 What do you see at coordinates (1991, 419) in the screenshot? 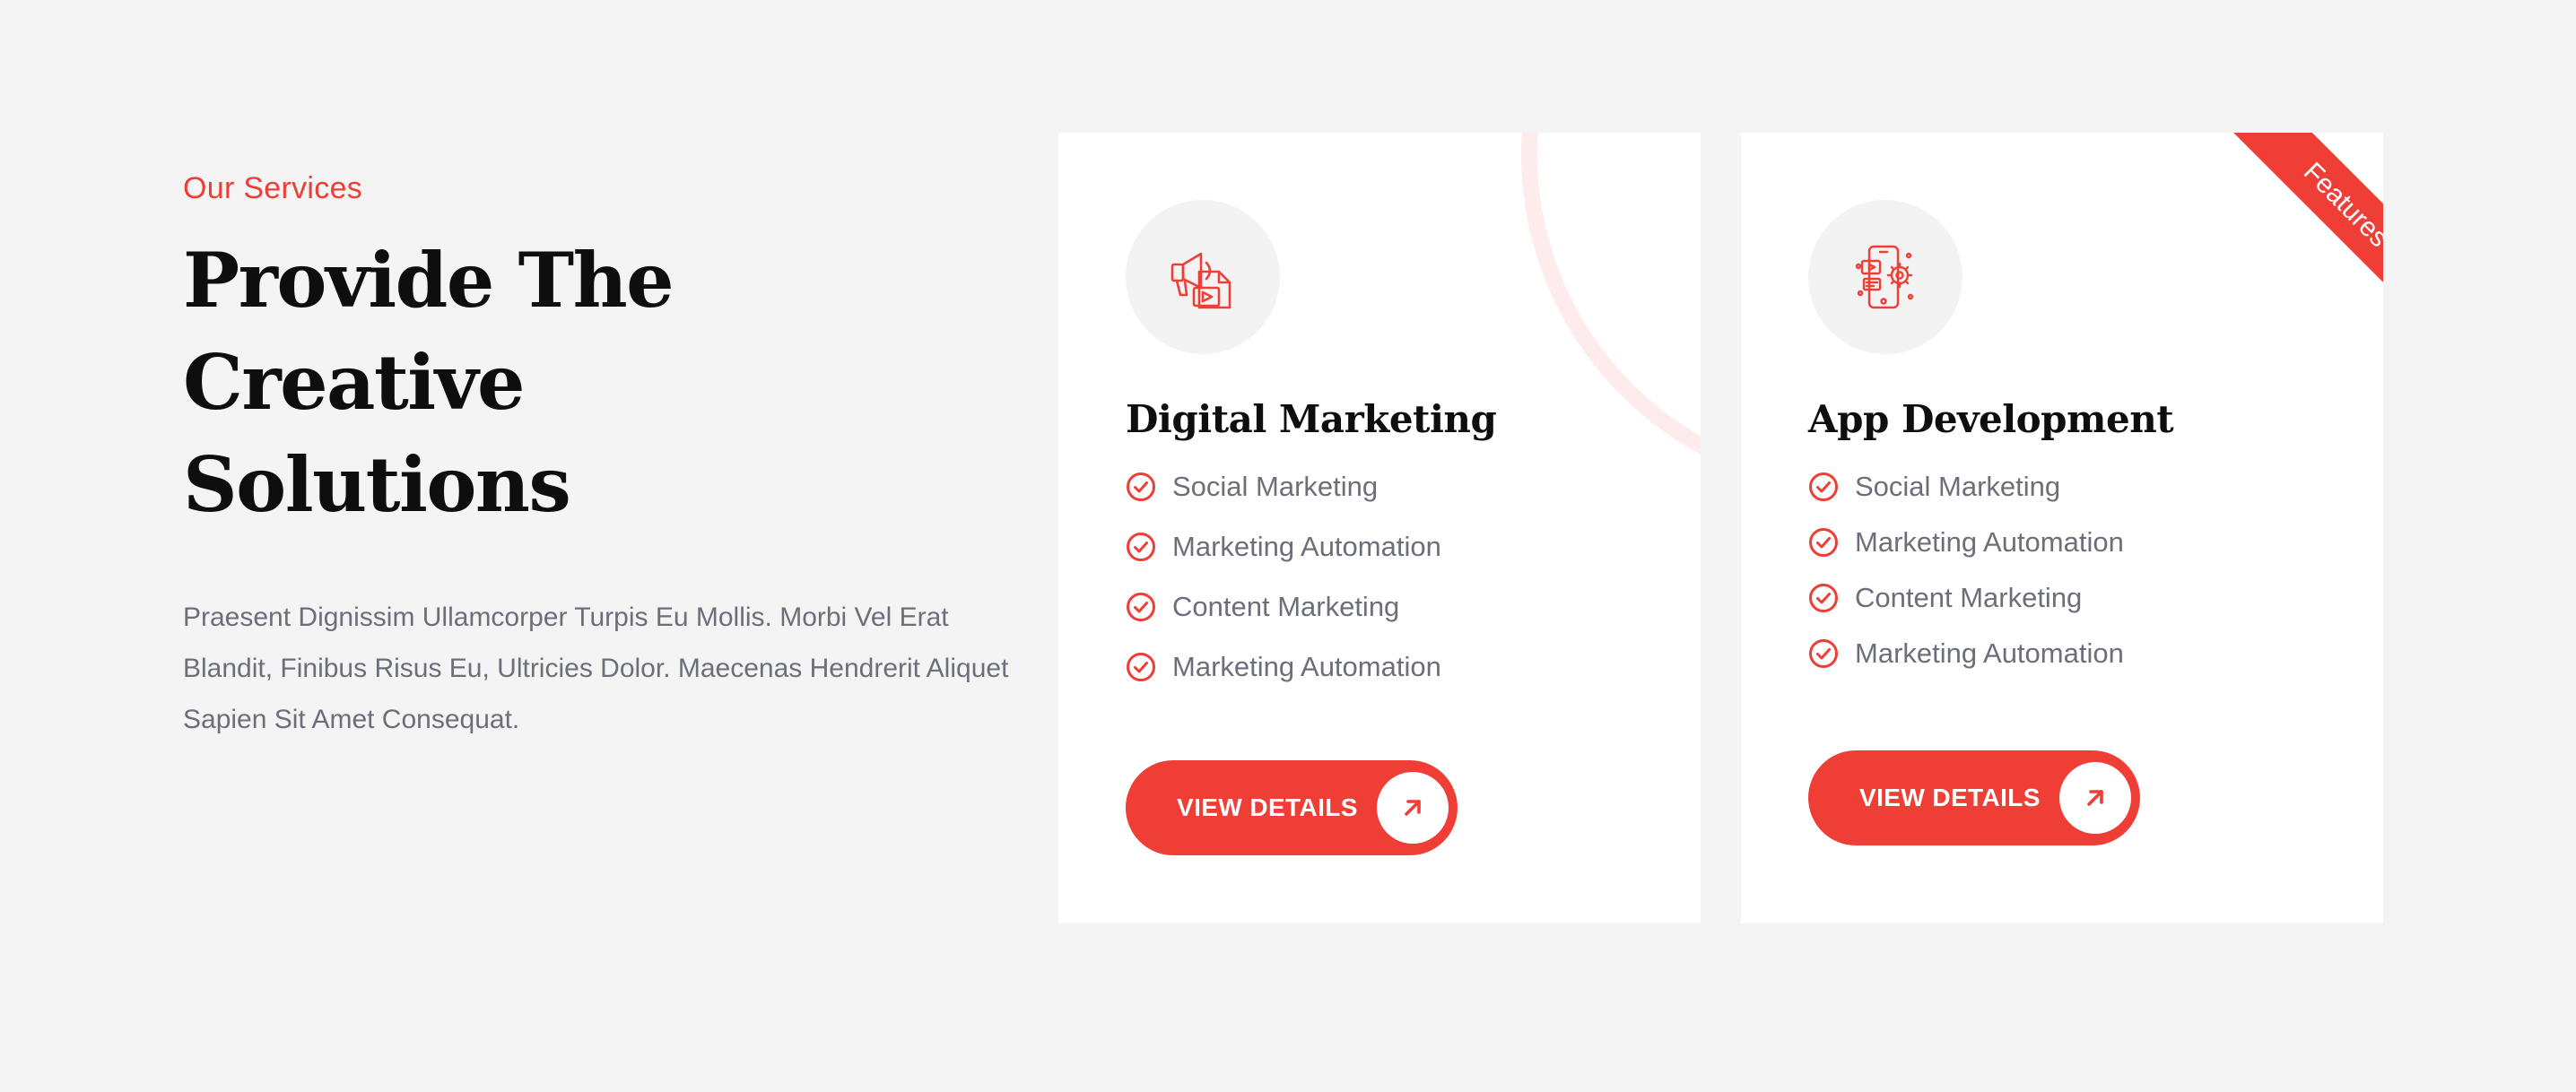
I see `card-title: App Development` at bounding box center [1991, 419].